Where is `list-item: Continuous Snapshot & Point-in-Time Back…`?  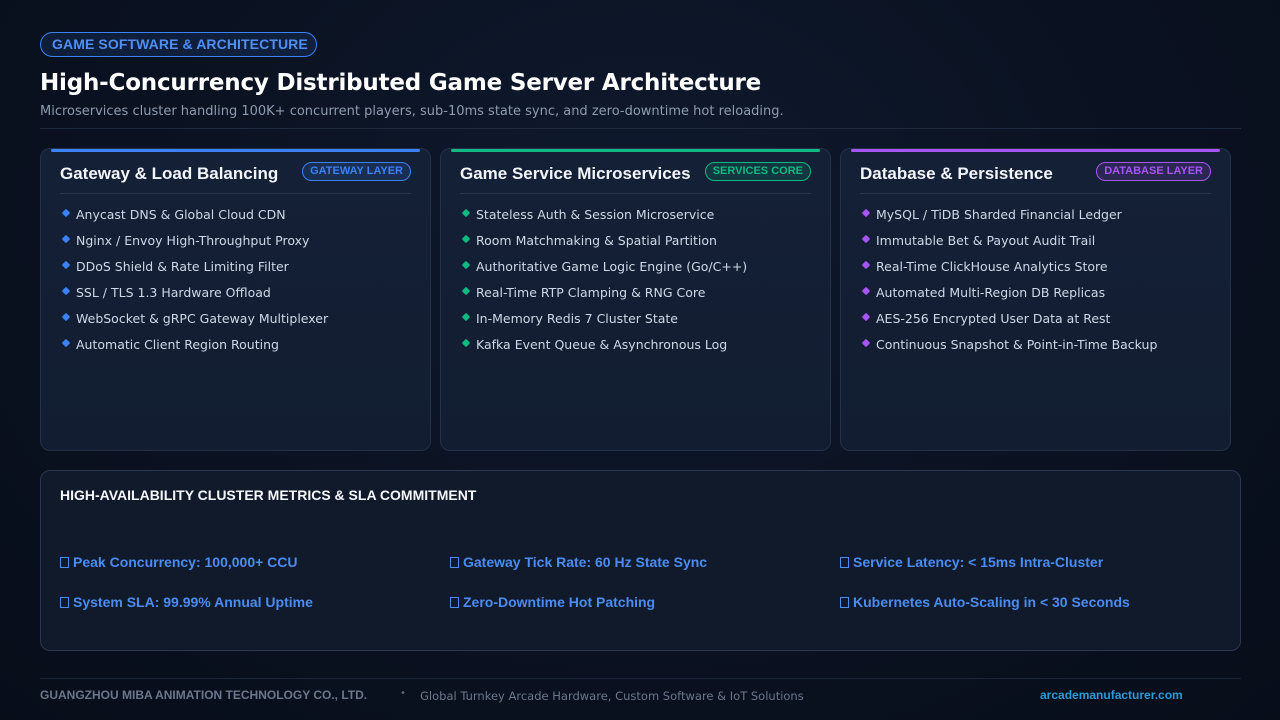 list-item: Continuous Snapshot & Point-in-Time Back… is located at coordinates (1008, 349).